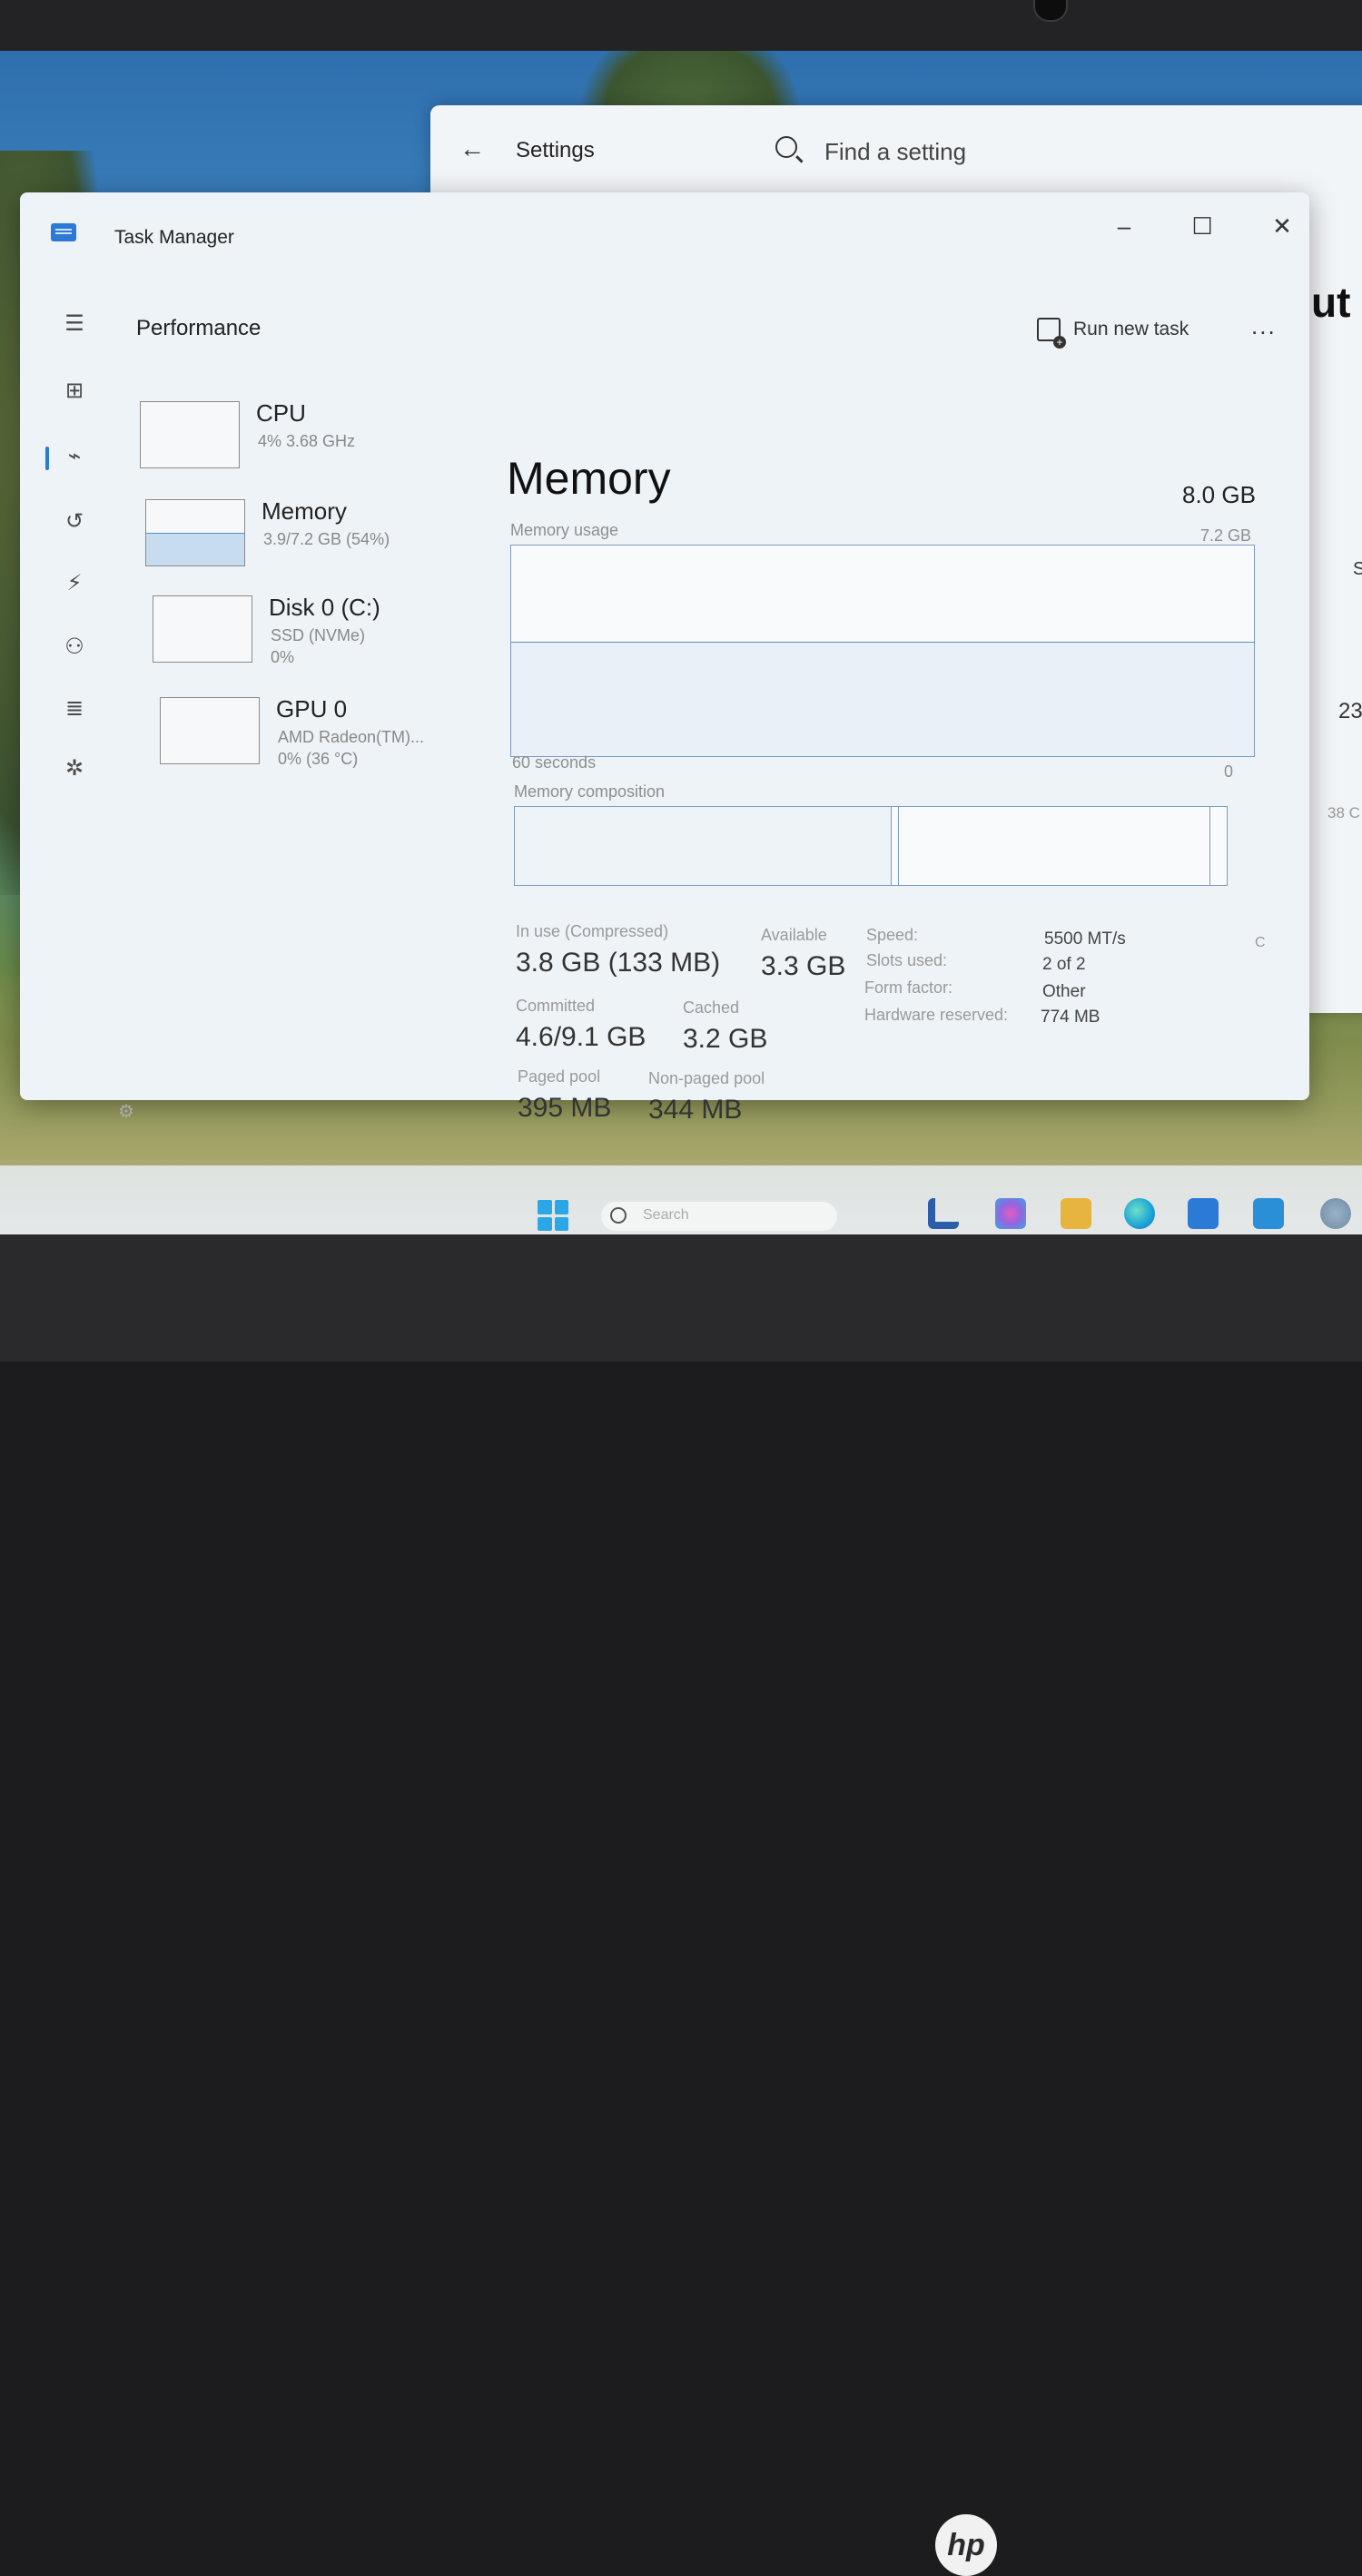 This screenshot has height=2576, width=1362. What do you see at coordinates (882, 698) in the screenshot?
I see `memory-usage-fill` at bounding box center [882, 698].